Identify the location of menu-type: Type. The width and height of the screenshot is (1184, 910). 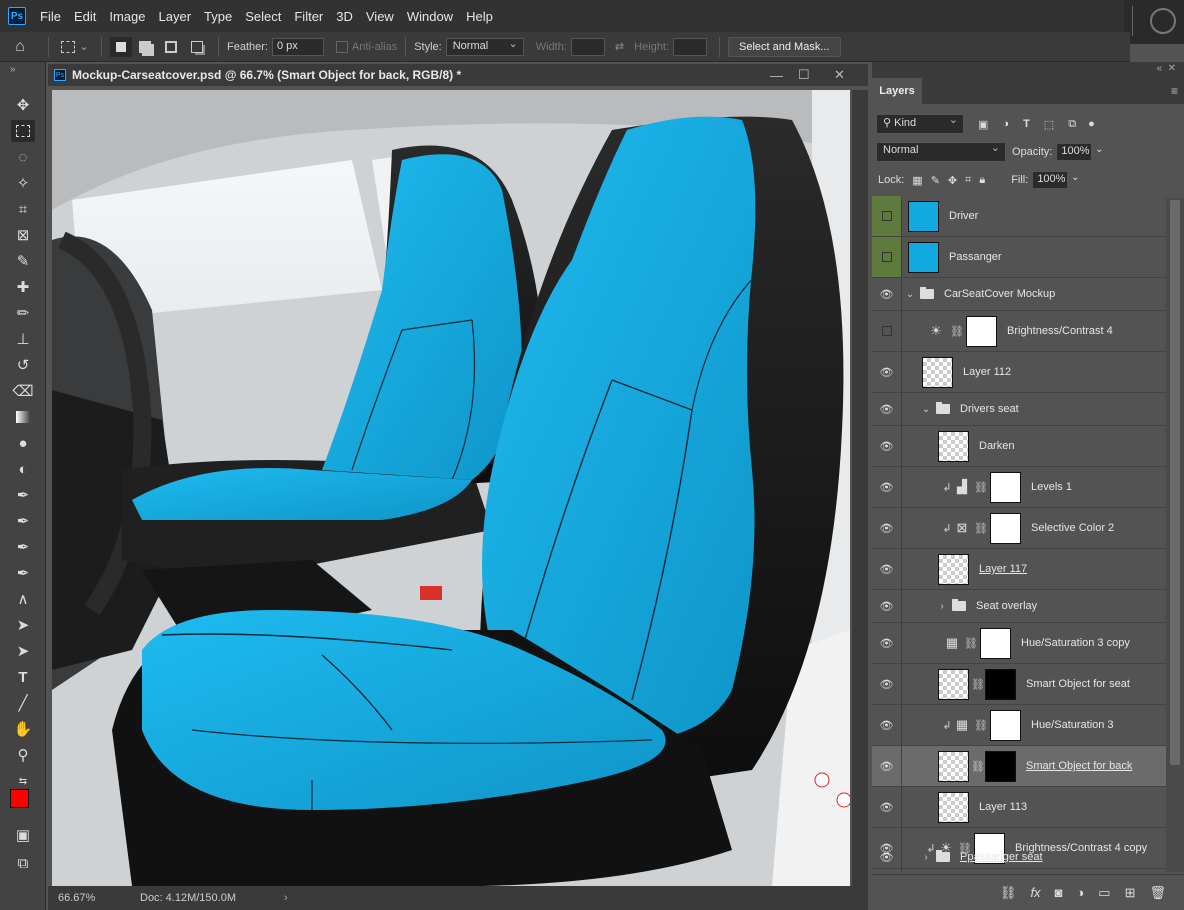
(218, 16).